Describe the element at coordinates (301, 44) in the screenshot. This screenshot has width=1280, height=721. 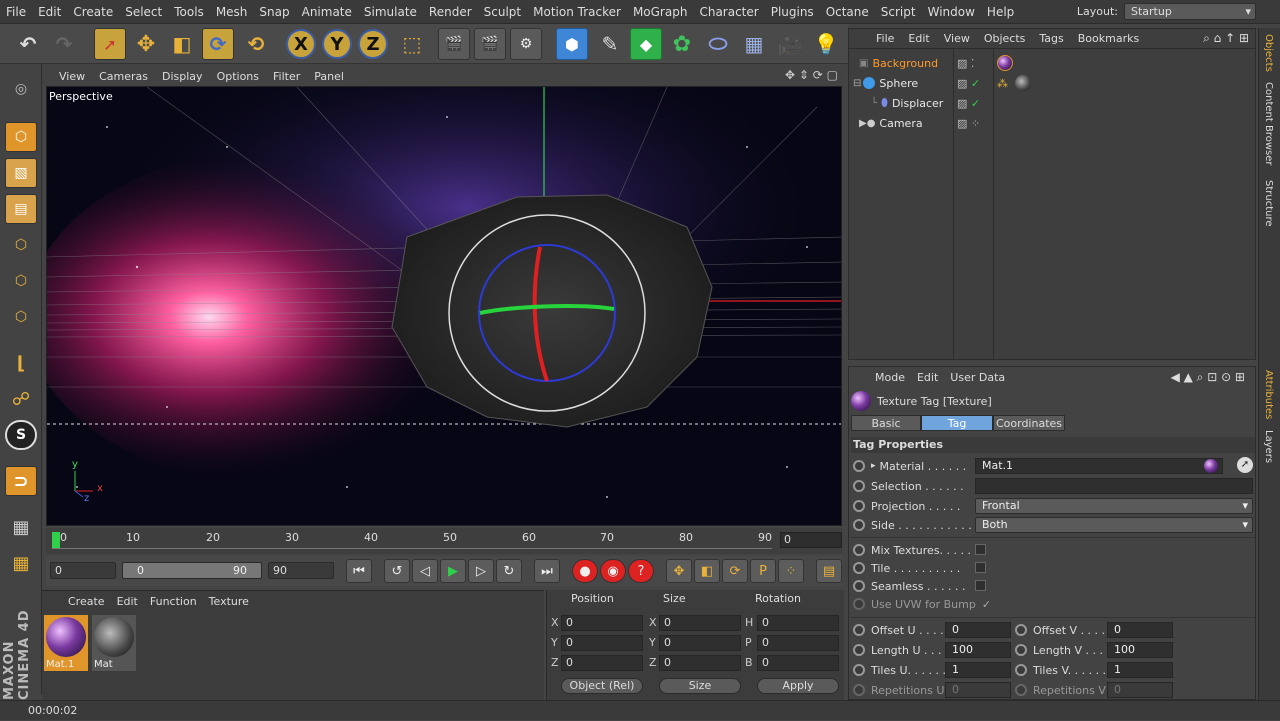
I see `x-axis-lock-button: X` at that location.